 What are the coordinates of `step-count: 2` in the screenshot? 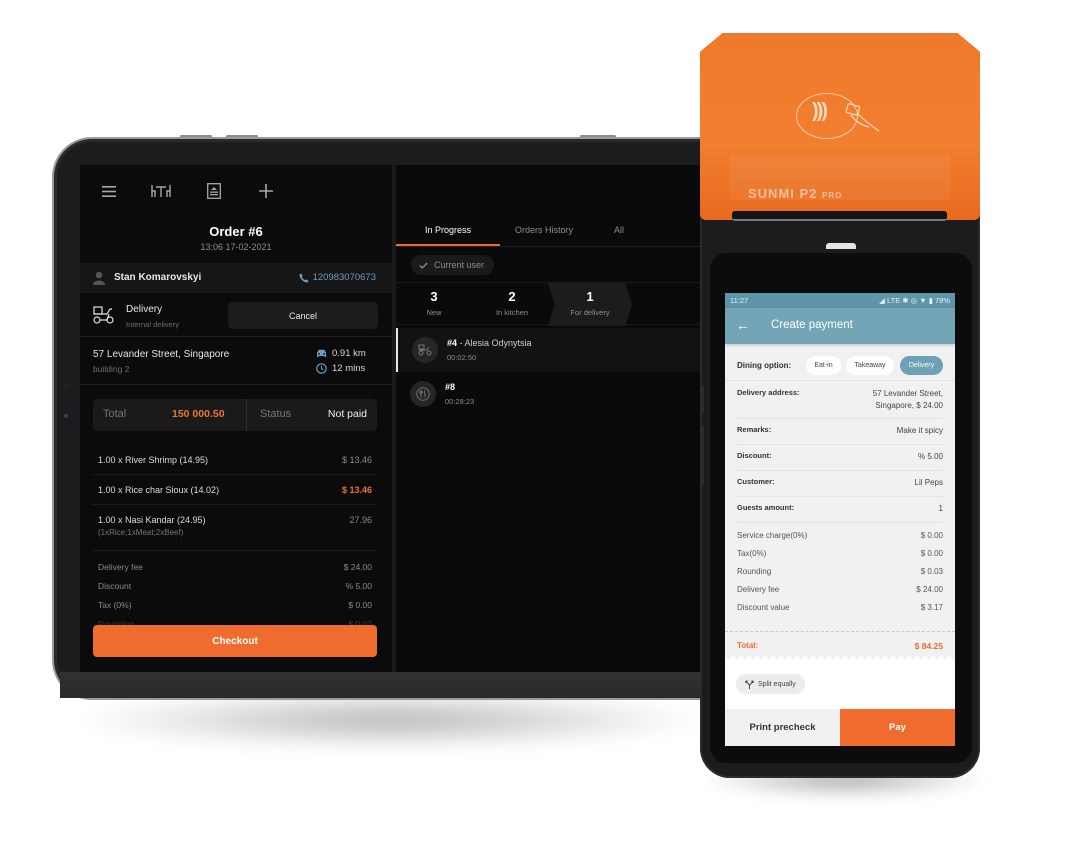 It's located at (512, 296).